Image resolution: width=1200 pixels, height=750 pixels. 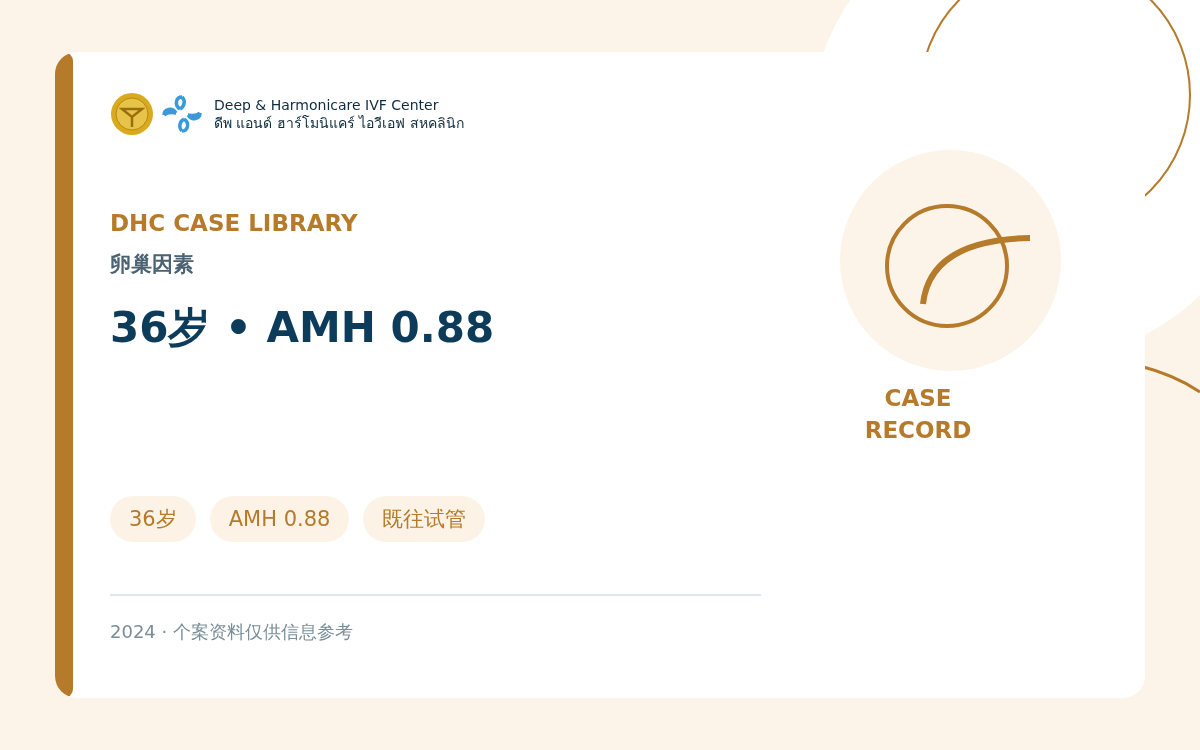 I want to click on flower-icon, so click(x=182, y=114).